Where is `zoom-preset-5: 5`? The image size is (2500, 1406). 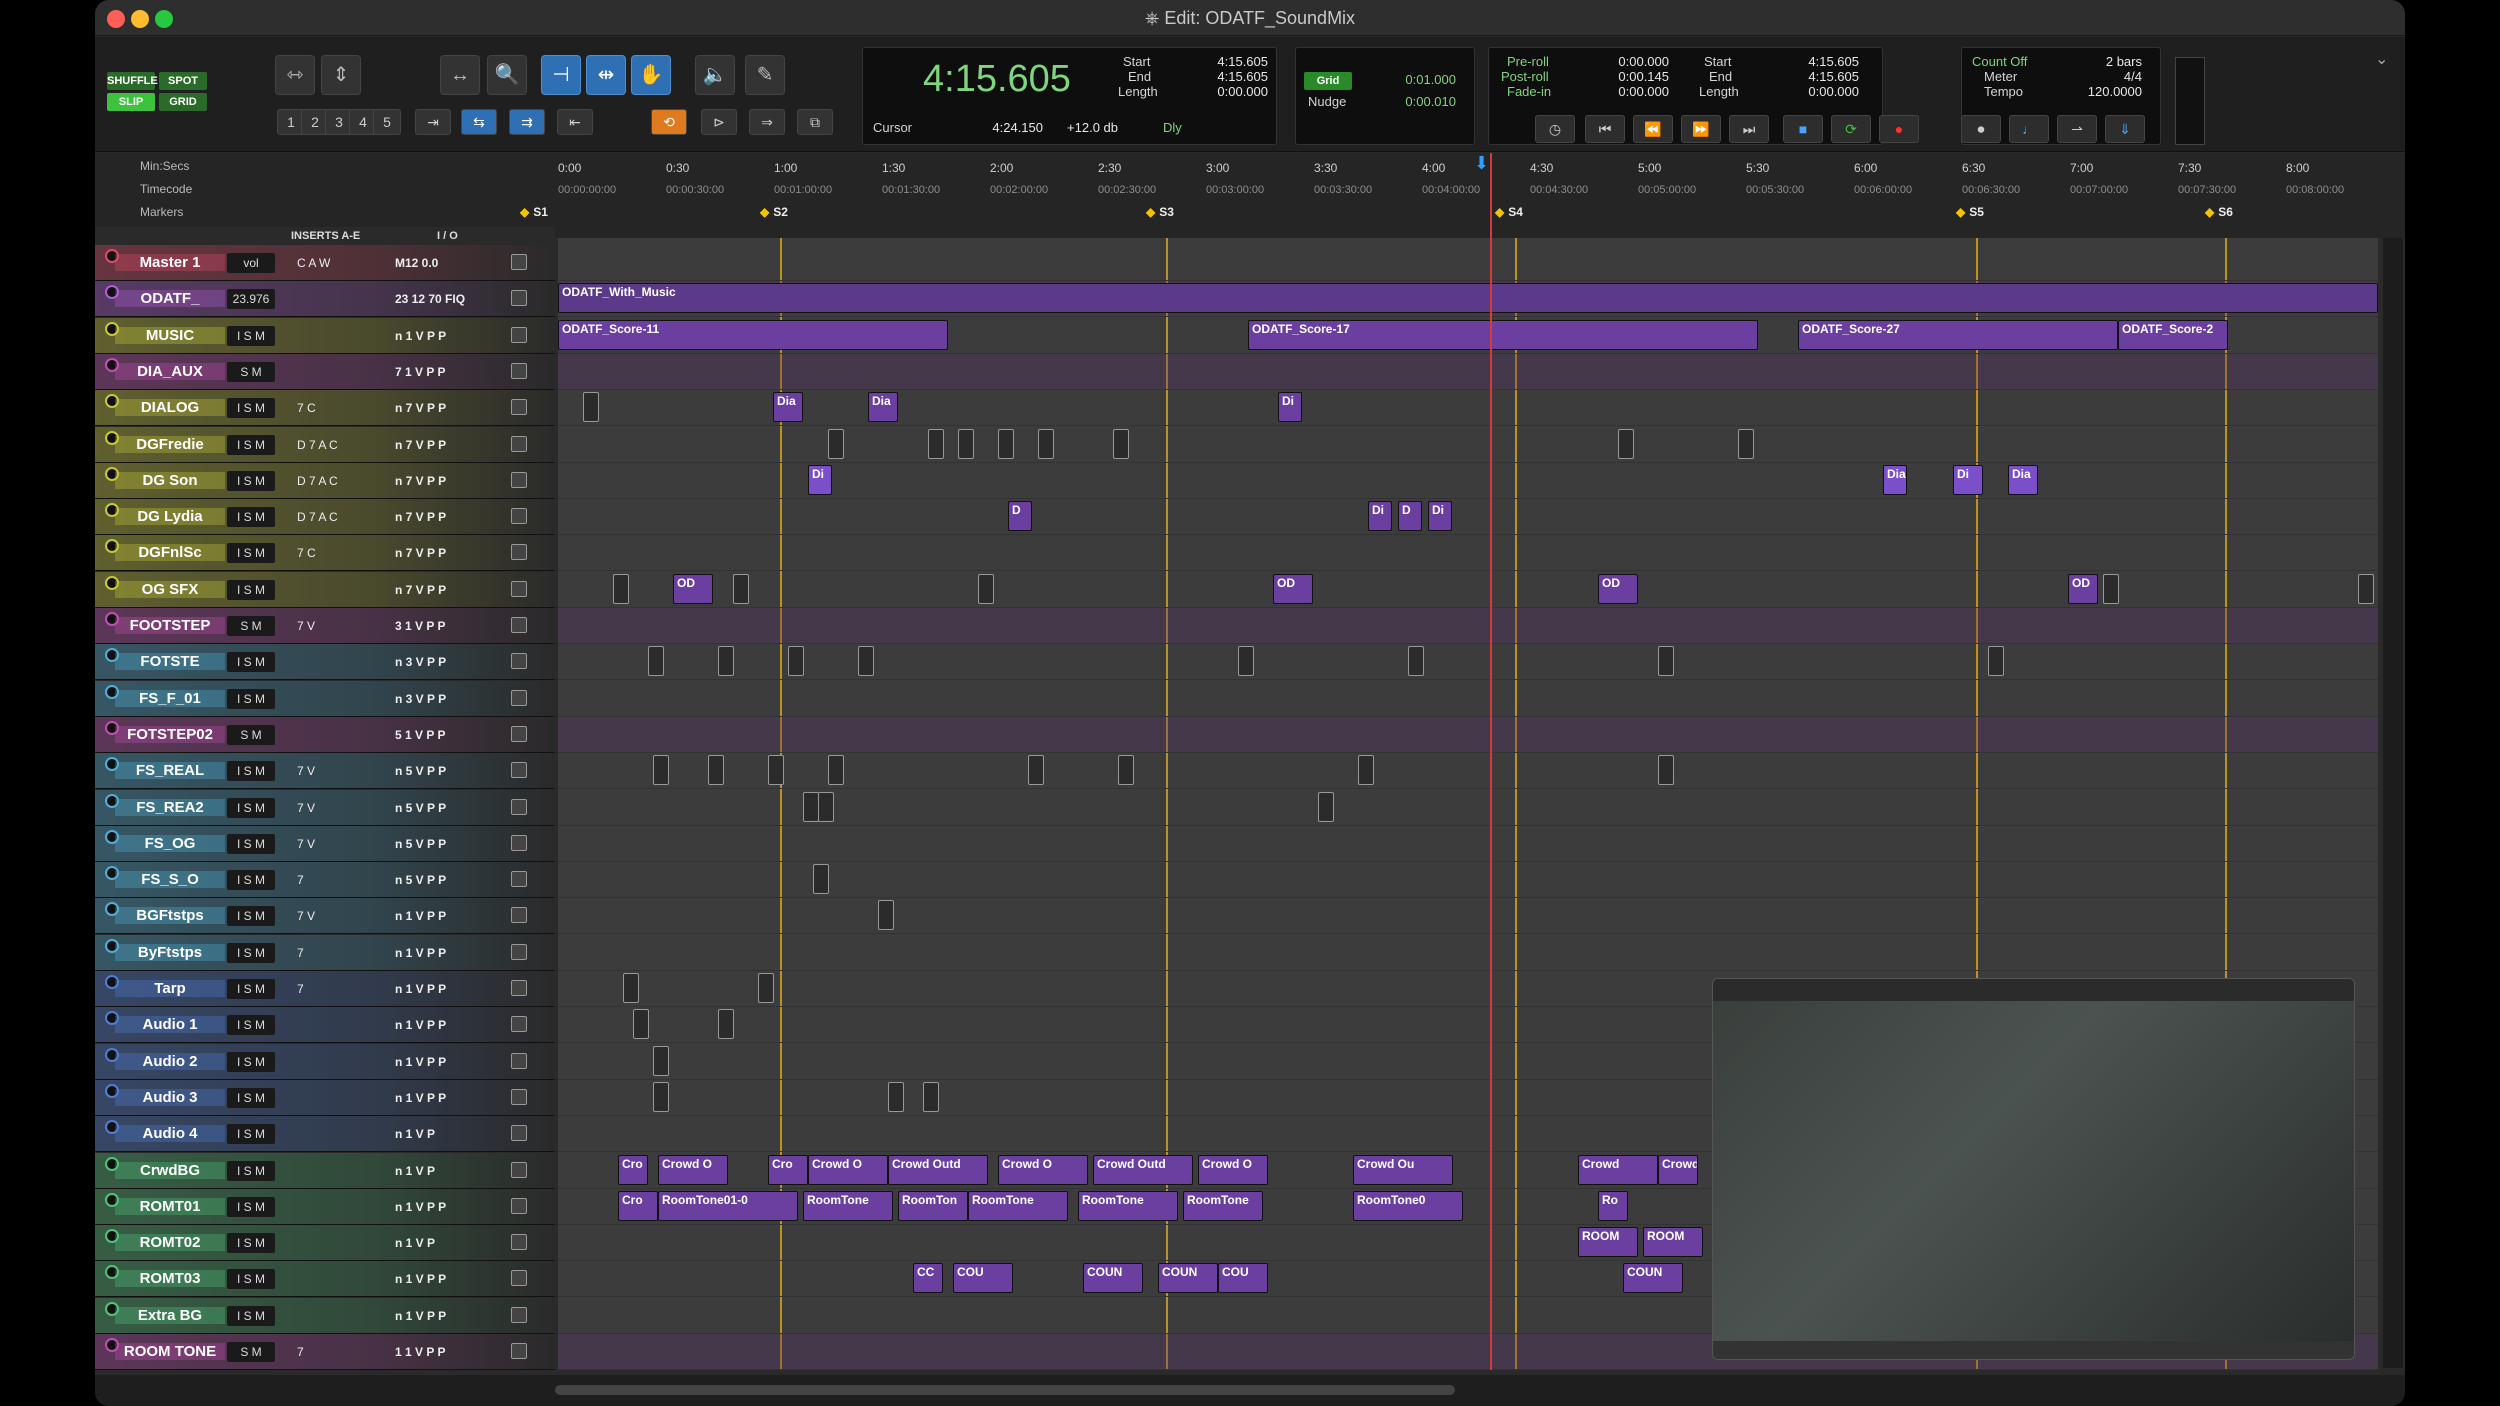 zoom-preset-5: 5 is located at coordinates (387, 122).